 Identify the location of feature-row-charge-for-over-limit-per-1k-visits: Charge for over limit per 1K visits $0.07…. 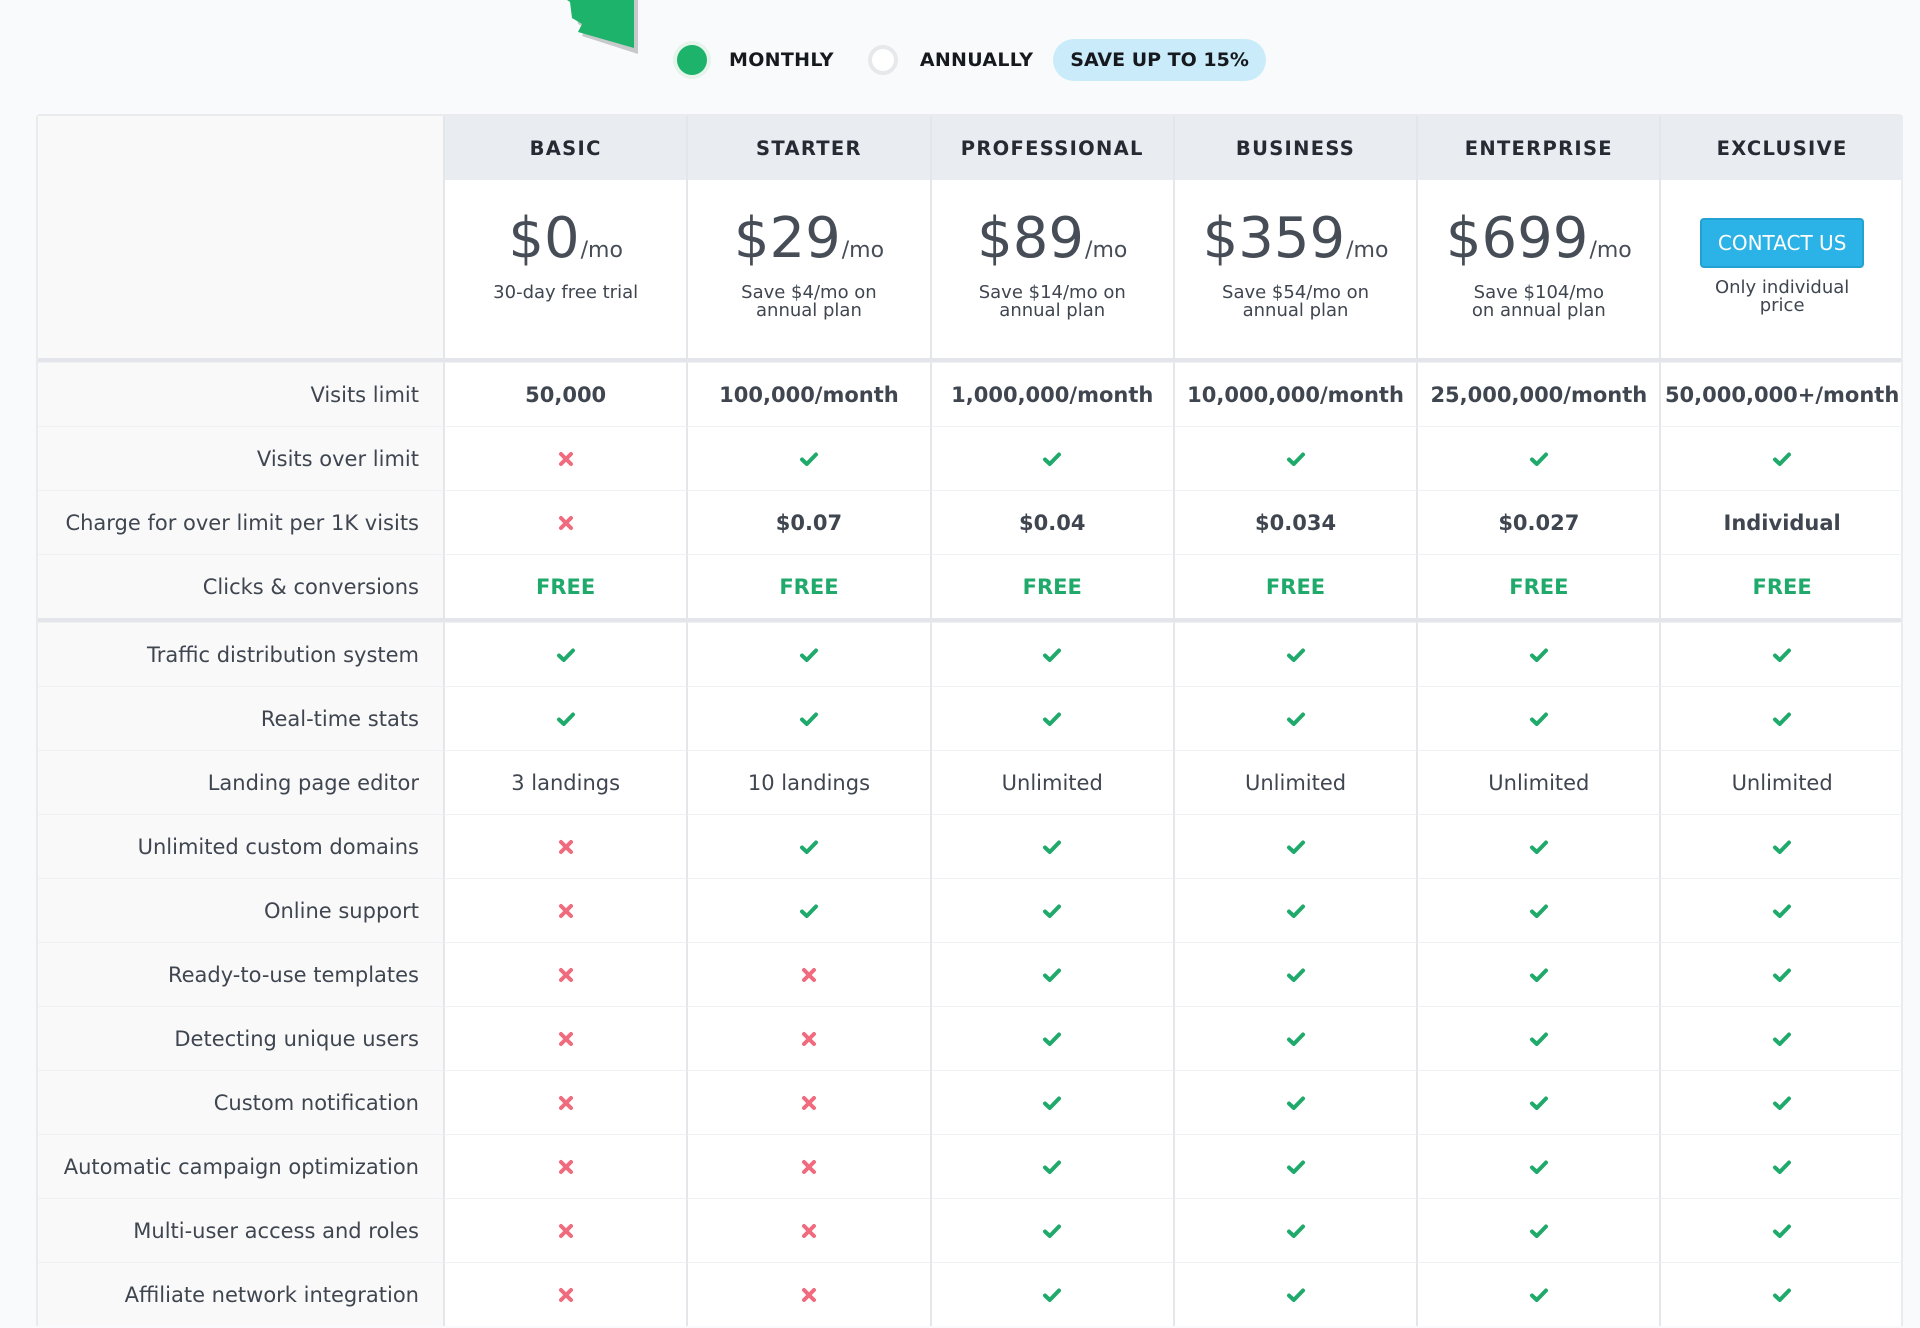
(970, 522).